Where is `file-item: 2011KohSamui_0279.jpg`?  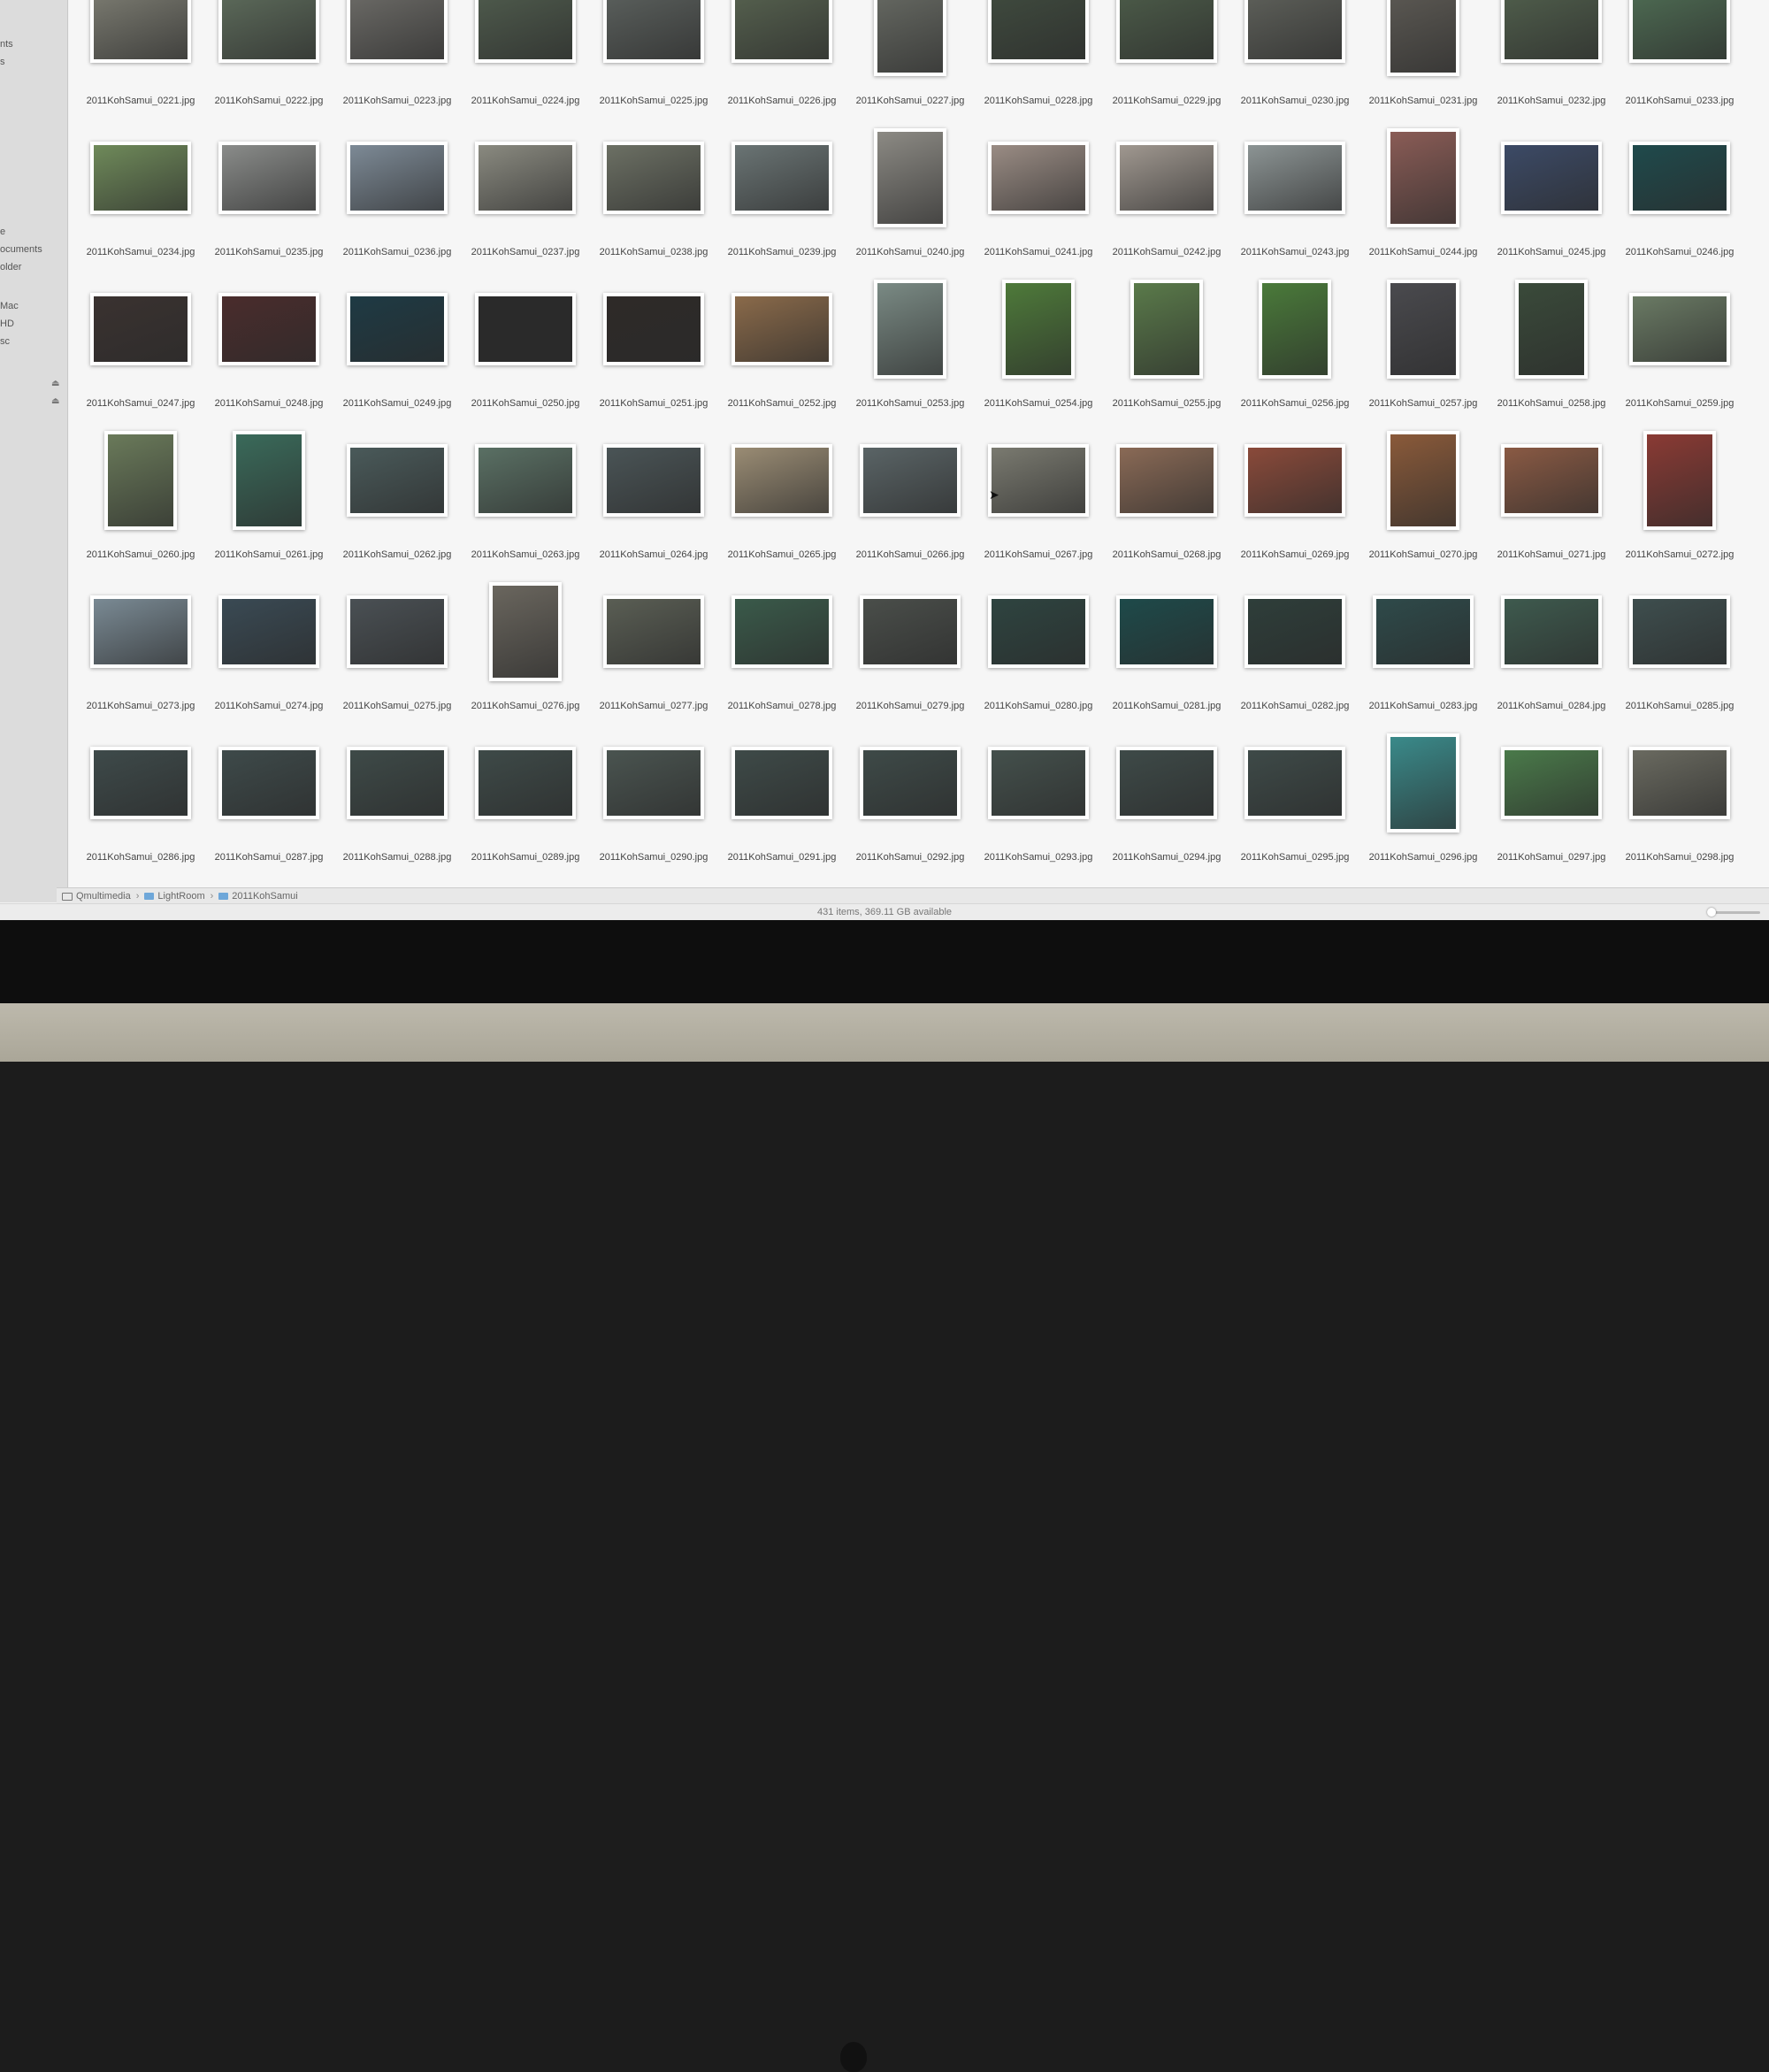 file-item: 2011KohSamui_0279.jpg is located at coordinates (910, 649).